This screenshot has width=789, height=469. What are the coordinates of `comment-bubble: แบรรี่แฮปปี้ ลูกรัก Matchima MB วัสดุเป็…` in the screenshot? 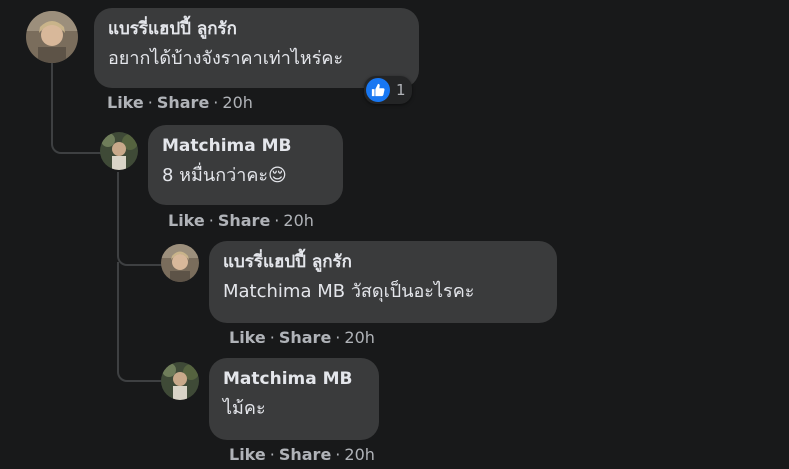 It's located at (383, 282).